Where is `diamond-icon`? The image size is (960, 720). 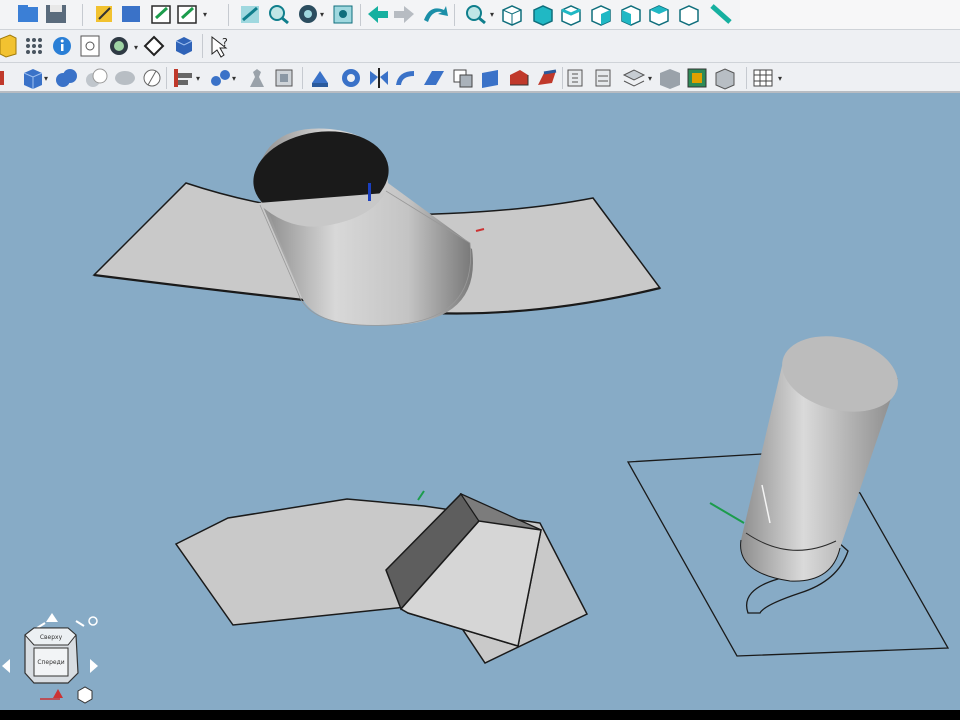 diamond-icon is located at coordinates (154, 46).